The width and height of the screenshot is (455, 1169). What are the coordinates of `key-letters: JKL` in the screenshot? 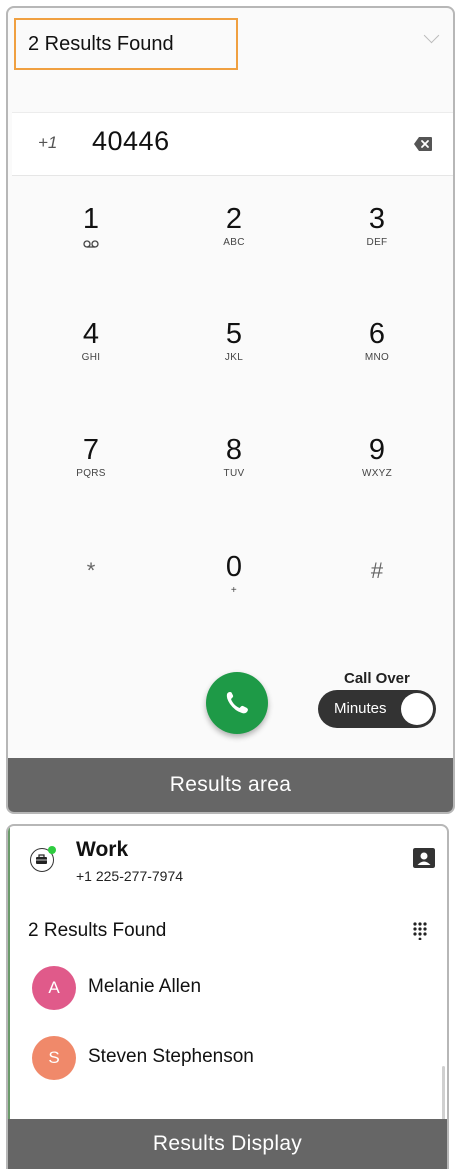 It's located at (234, 357).